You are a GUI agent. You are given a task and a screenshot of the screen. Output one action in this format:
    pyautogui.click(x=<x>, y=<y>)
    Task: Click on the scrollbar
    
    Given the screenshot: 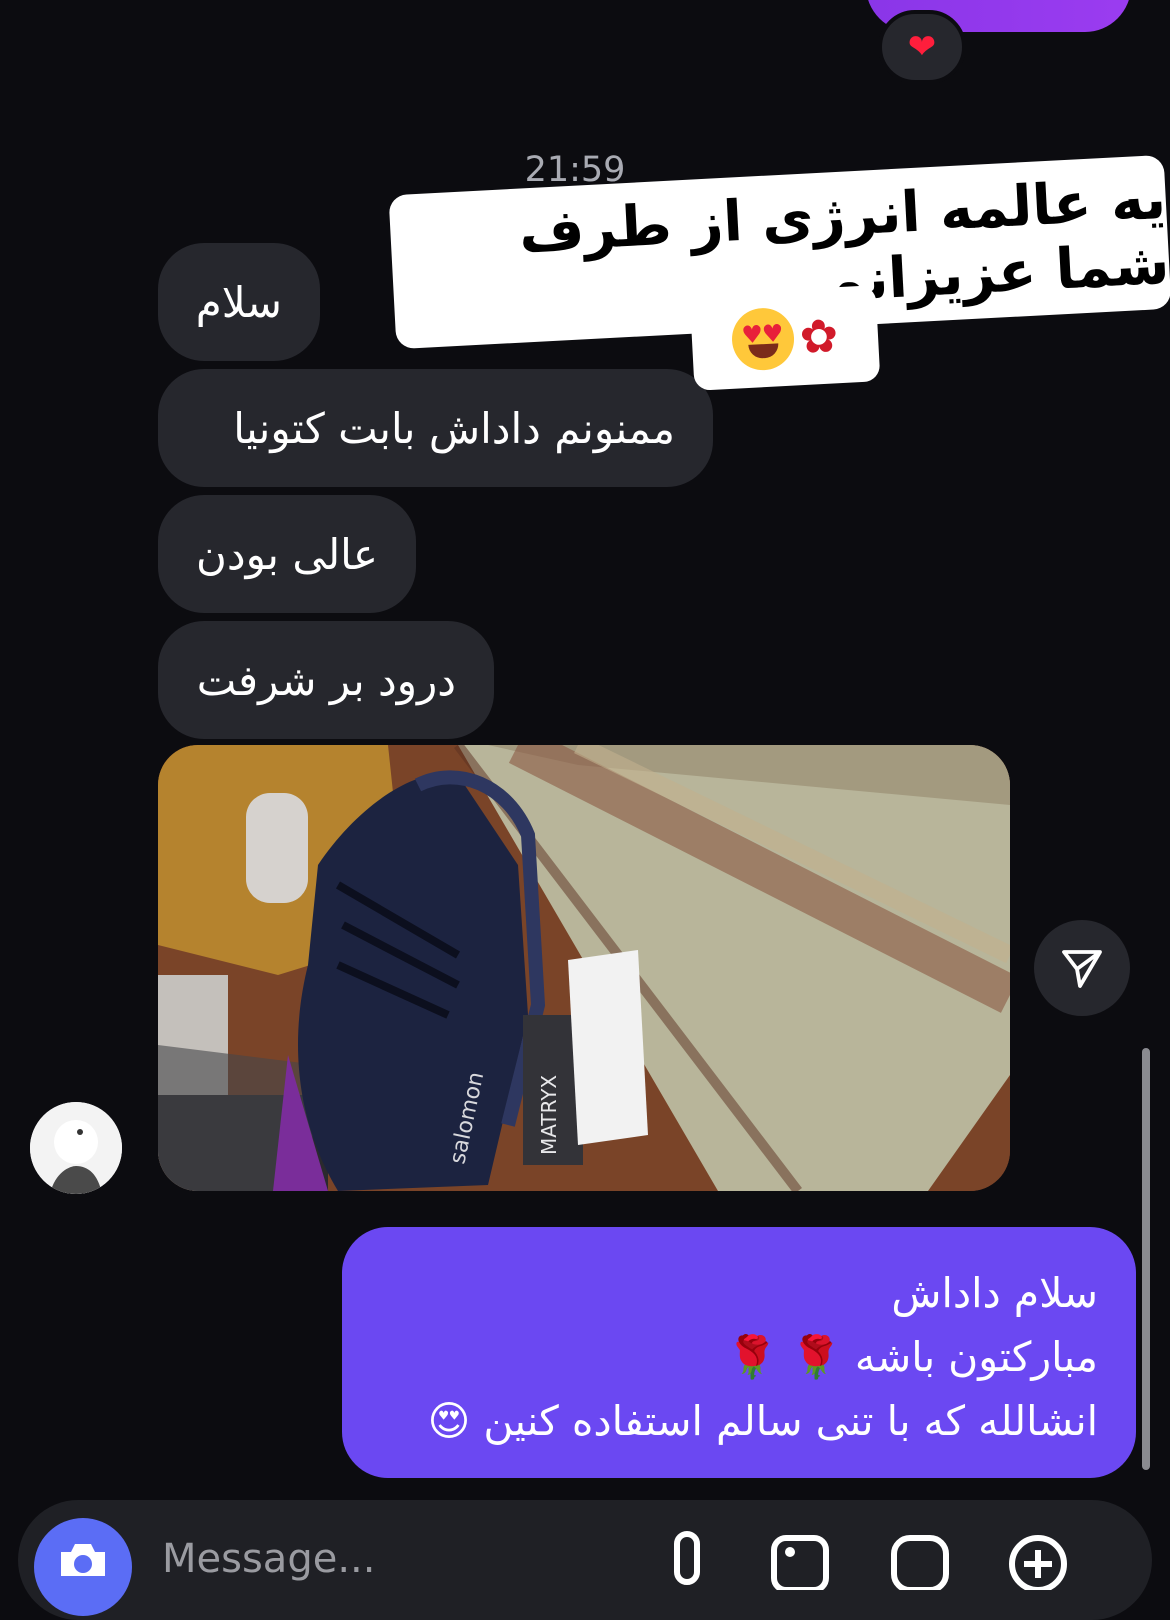 What is the action you would take?
    pyautogui.click(x=1146, y=1259)
    